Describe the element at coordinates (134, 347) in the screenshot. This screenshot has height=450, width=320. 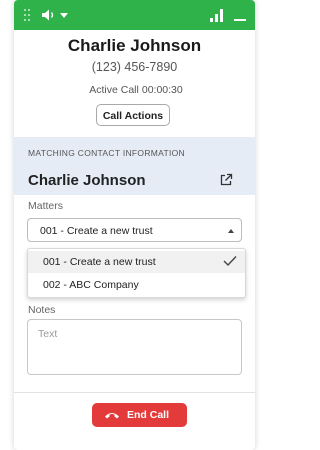
I see `notes-field` at that location.